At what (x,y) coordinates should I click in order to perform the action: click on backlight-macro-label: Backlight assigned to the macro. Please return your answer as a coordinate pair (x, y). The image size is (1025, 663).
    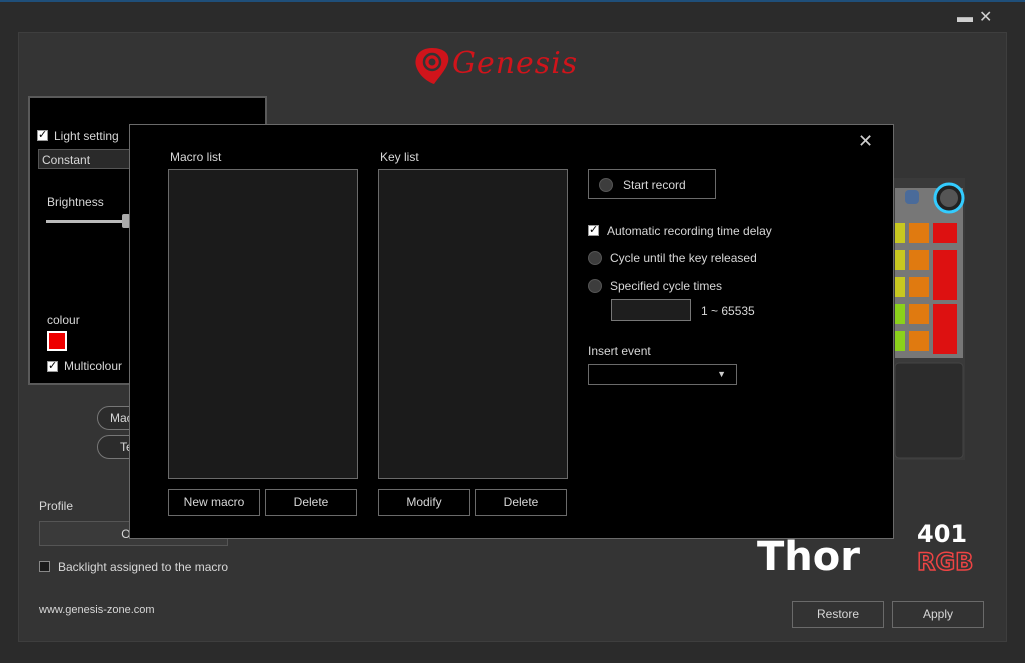
    Looking at the image, I should click on (143, 567).